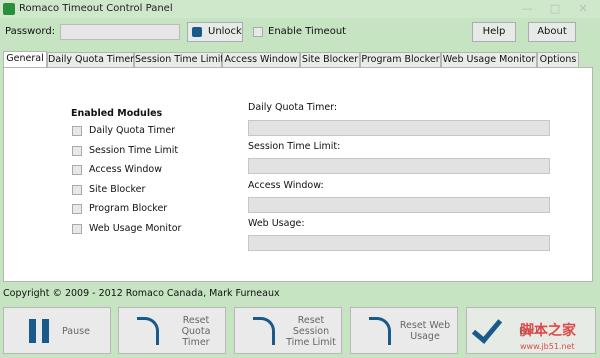  Describe the element at coordinates (96, 8) in the screenshot. I see `window-title: Romaco Timeout Control Panel` at that location.